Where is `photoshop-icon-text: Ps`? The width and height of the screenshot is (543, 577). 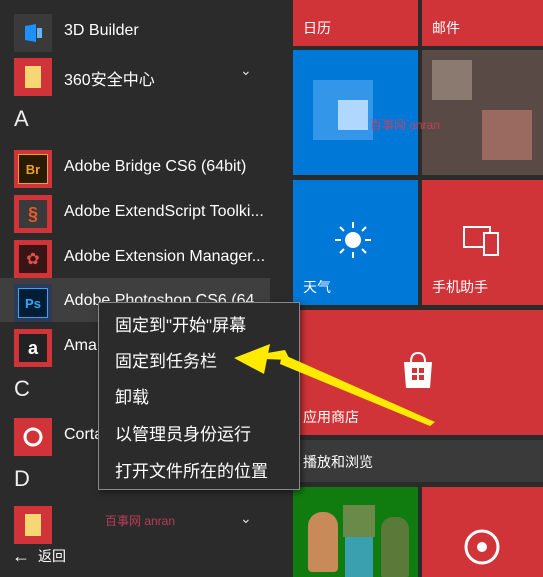
photoshop-icon-text: Ps is located at coordinates (33, 303).